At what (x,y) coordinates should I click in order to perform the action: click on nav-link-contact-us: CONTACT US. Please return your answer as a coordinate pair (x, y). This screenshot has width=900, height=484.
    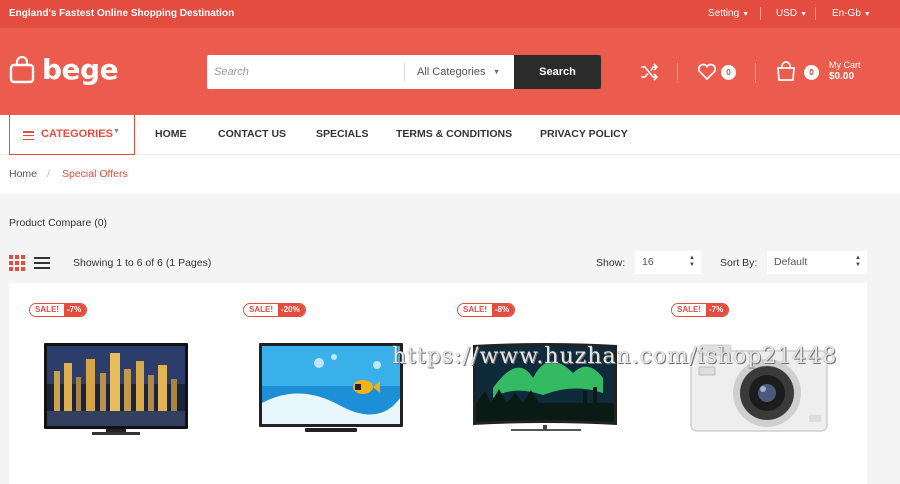
    Looking at the image, I should click on (252, 134).